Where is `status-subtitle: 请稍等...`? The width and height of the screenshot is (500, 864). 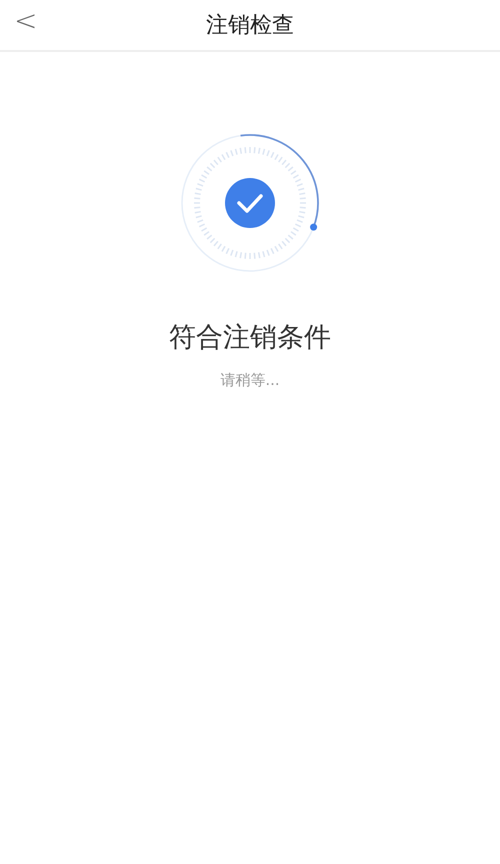 status-subtitle: 请稍等... is located at coordinates (250, 380).